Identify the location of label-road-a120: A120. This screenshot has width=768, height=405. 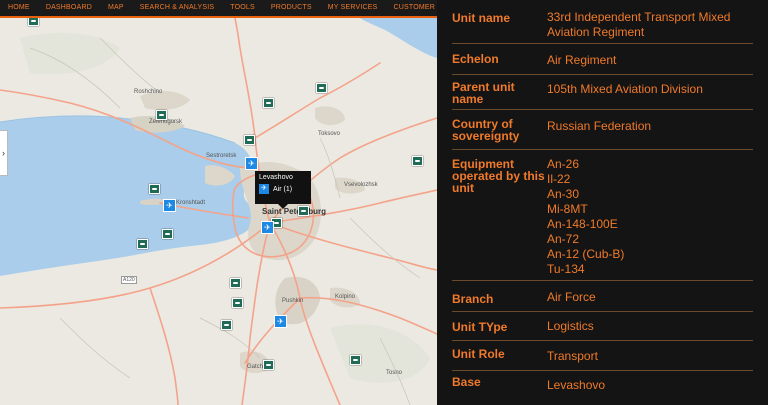
(129, 280).